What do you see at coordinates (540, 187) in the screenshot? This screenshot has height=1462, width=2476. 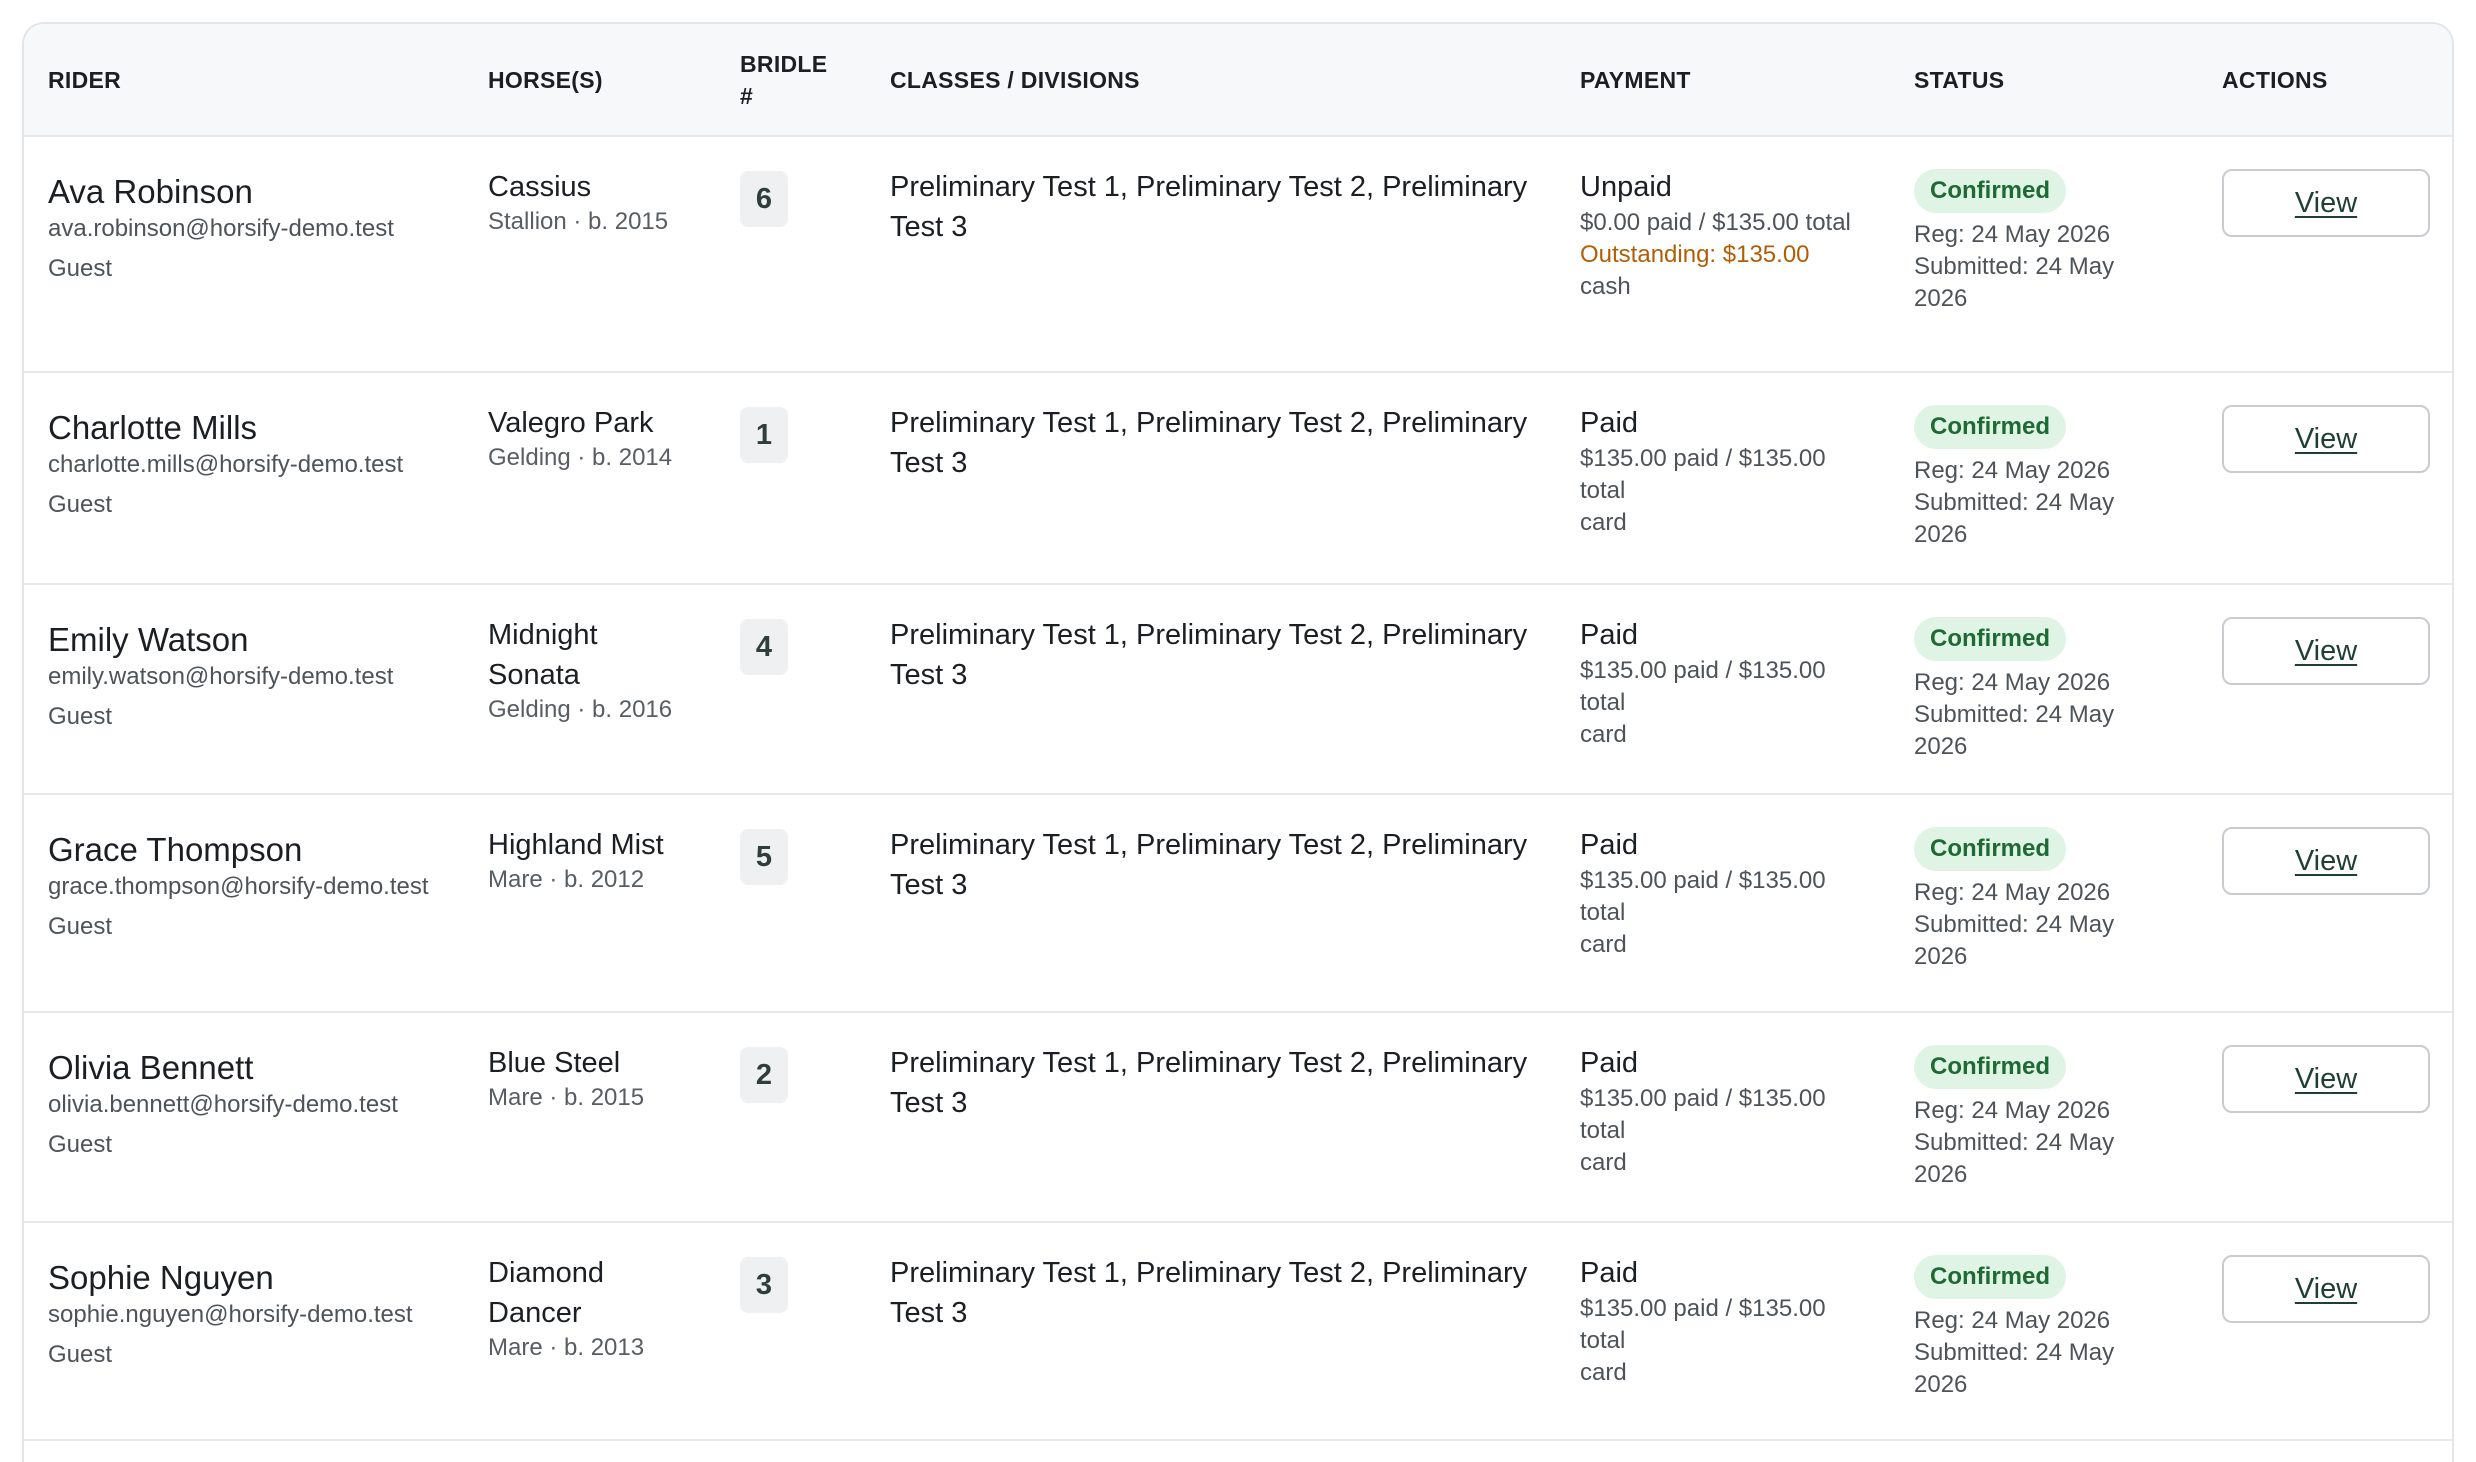 I see `horse-name: Cassius` at bounding box center [540, 187].